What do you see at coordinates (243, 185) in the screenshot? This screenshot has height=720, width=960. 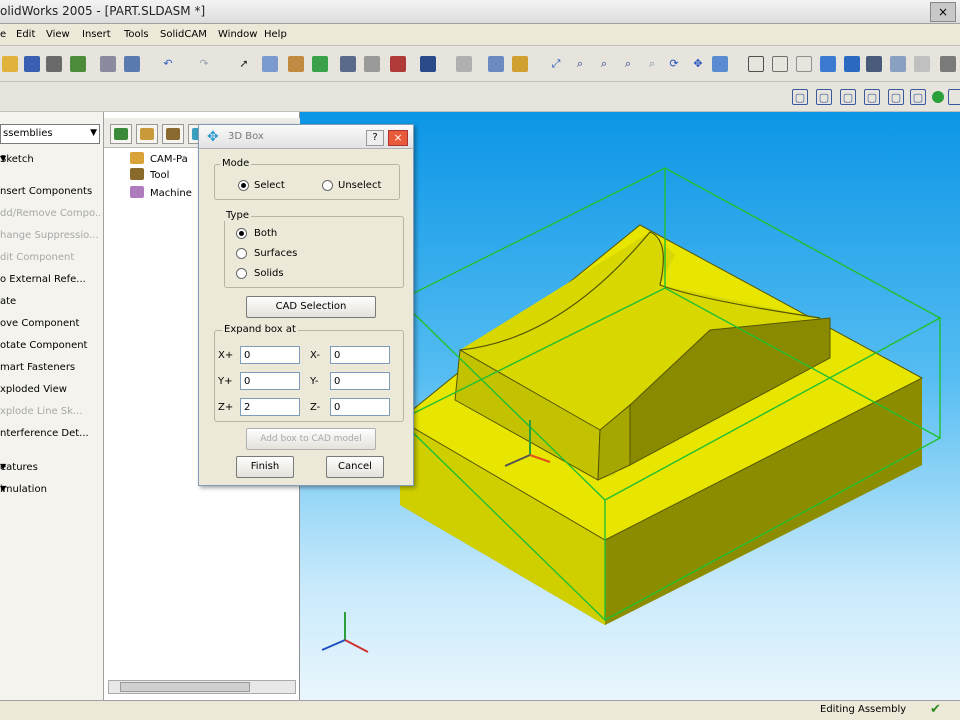 I see `mode-select-radio` at bounding box center [243, 185].